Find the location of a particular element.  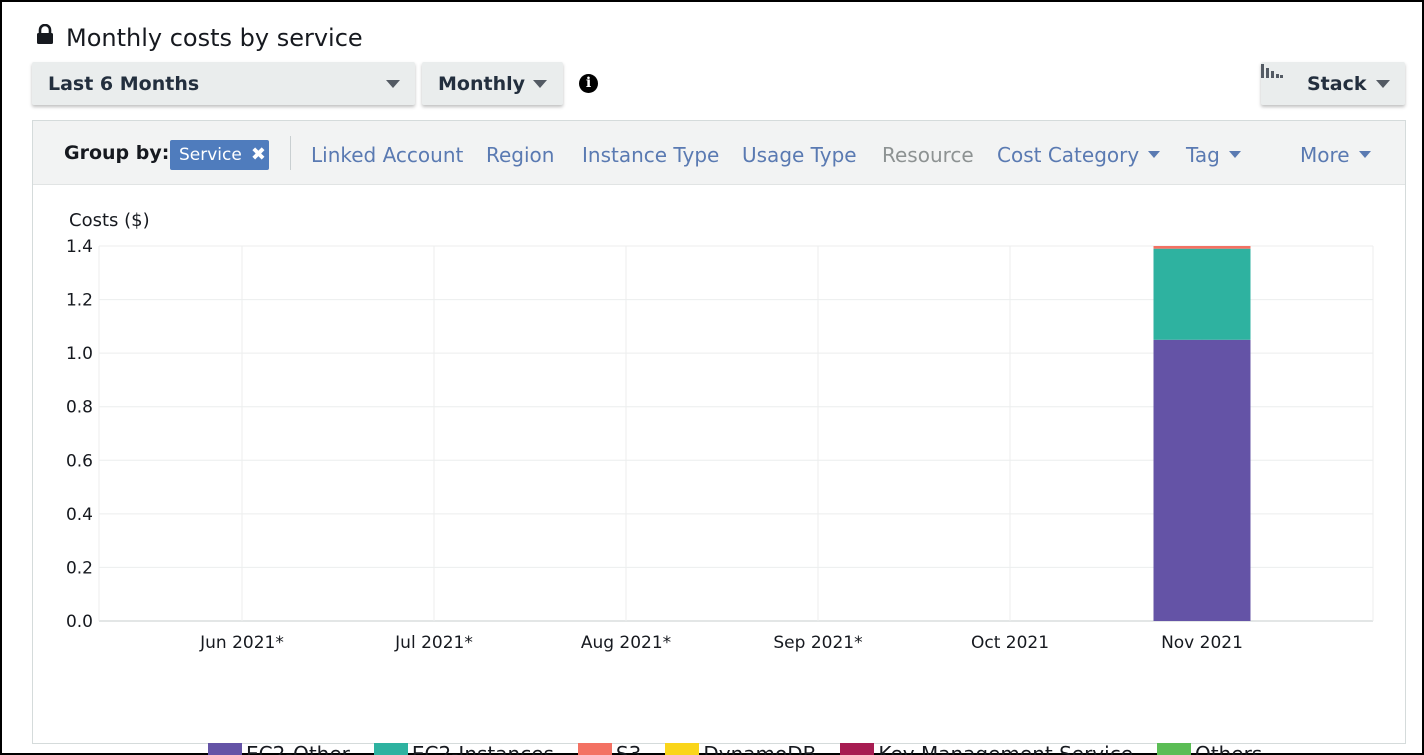

legend-item: S3 is located at coordinates (609, 748).